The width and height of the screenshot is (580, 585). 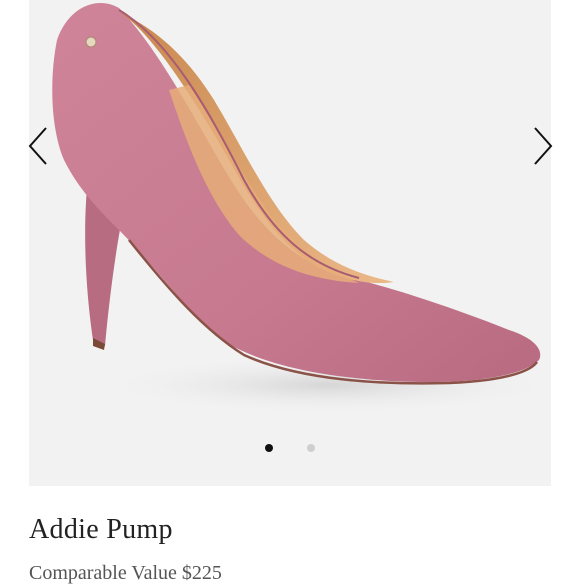 What do you see at coordinates (269, 448) in the screenshot?
I see `pagination-dot-active` at bounding box center [269, 448].